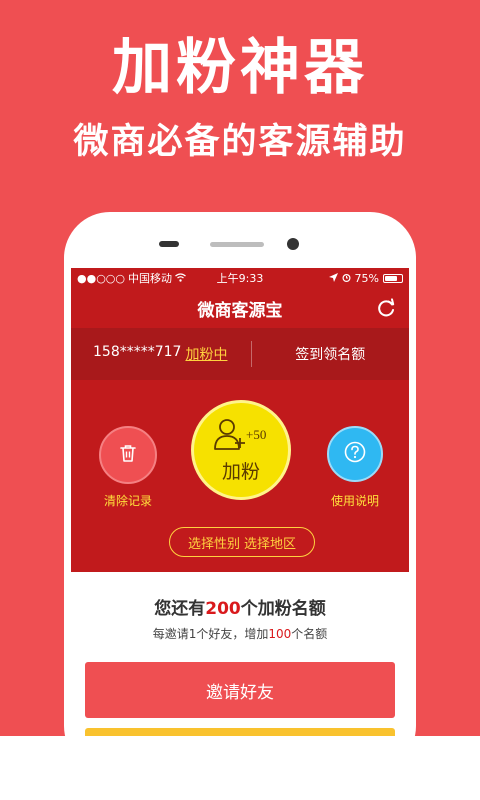  I want to click on refresh-icon, so click(386, 308).